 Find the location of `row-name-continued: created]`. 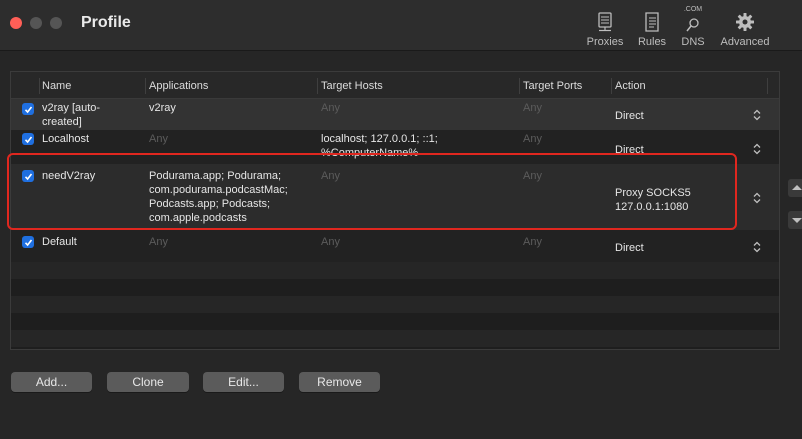

row-name-continued: created] is located at coordinates (62, 122).